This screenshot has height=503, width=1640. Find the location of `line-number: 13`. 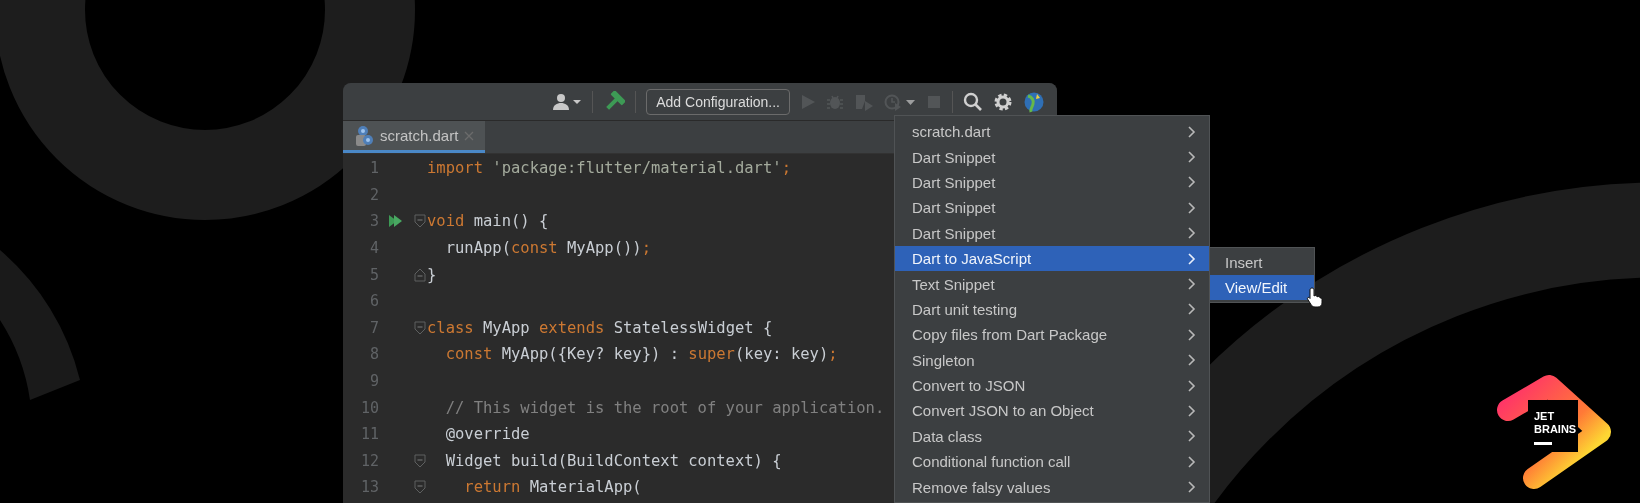

line-number: 13 is located at coordinates (369, 487).